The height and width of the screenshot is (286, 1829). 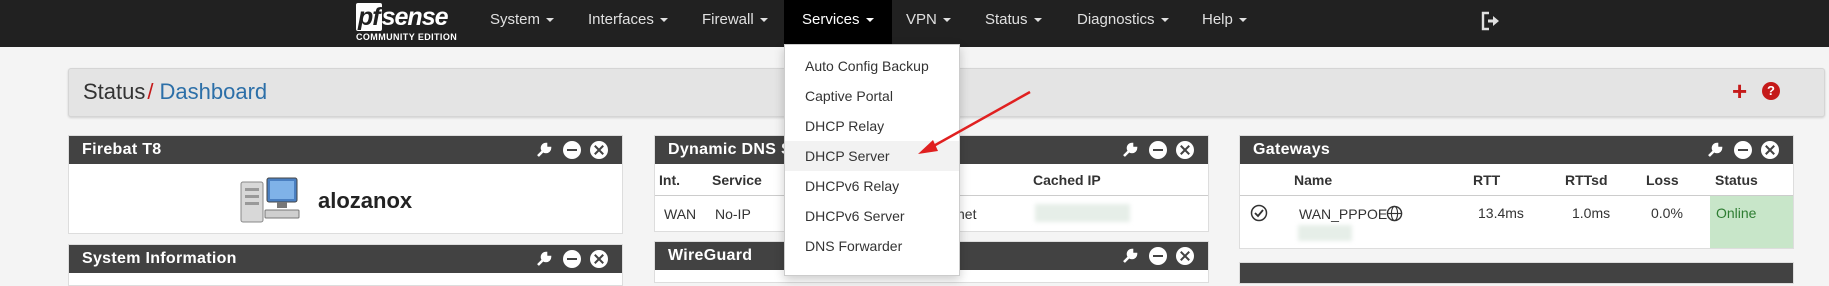 I want to click on status-badge: Online, so click(x=1736, y=213).